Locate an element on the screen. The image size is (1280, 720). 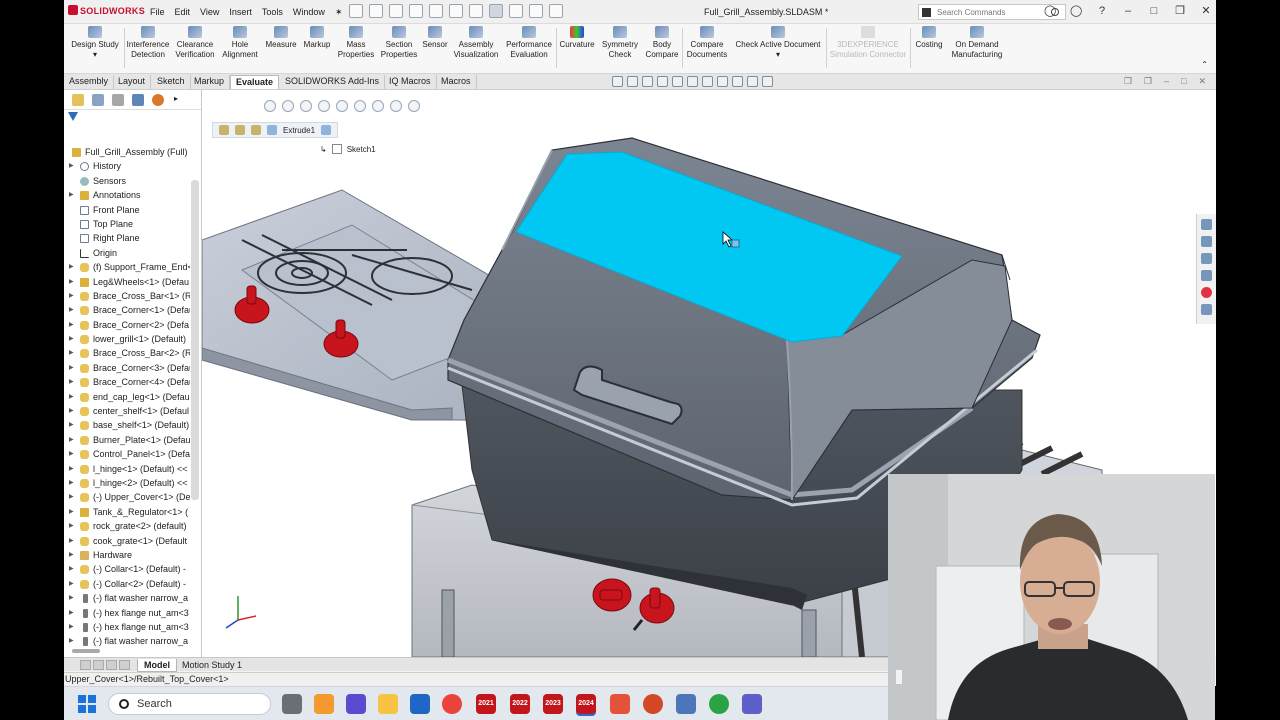
configuration-manager-tab-icon is located at coordinates (118, 100).